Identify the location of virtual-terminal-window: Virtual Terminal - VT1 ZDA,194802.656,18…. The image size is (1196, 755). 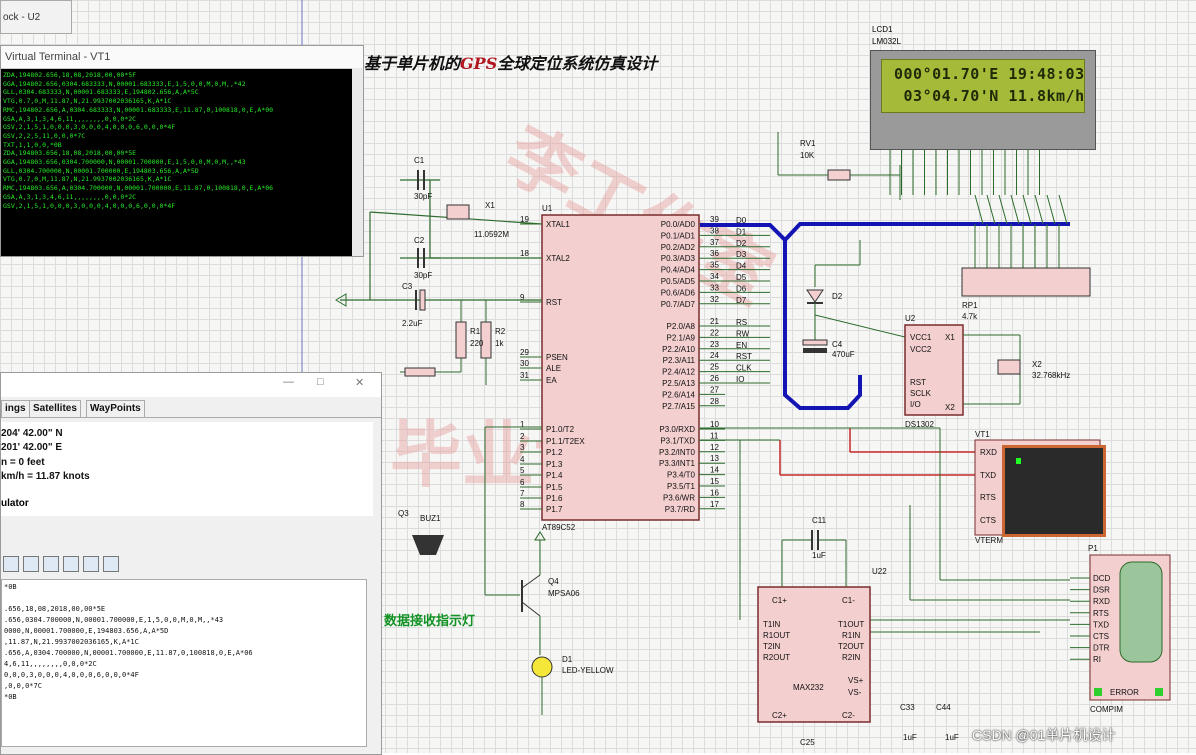
(182, 151).